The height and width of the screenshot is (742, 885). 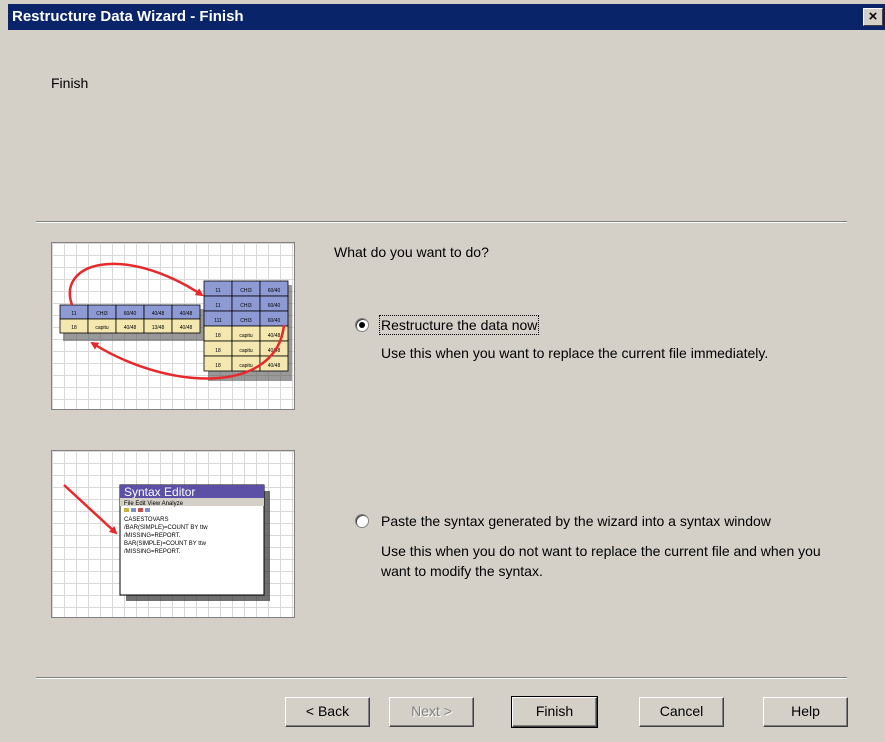 What do you see at coordinates (130, 314) in the screenshot?
I see `wide-table-cell-text: 60/40` at bounding box center [130, 314].